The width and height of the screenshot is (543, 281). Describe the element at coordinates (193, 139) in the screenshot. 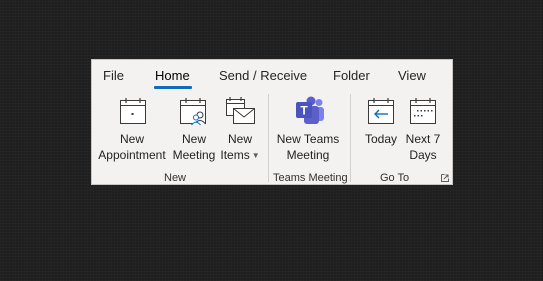

I see `new-meeting-label-1: New` at that location.